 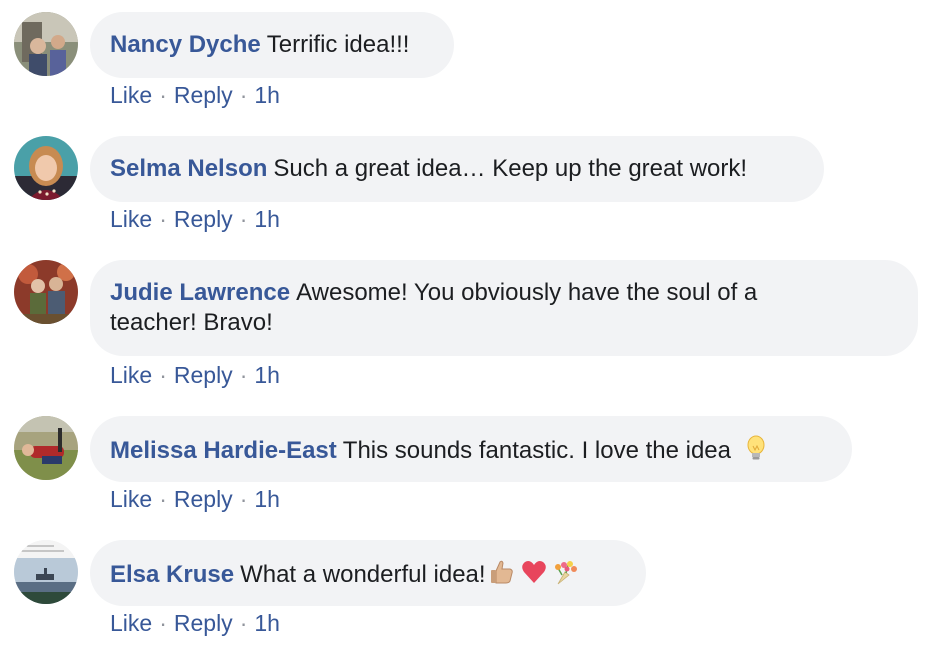 I want to click on comment-author: Judie Lawrence, so click(x=200, y=292).